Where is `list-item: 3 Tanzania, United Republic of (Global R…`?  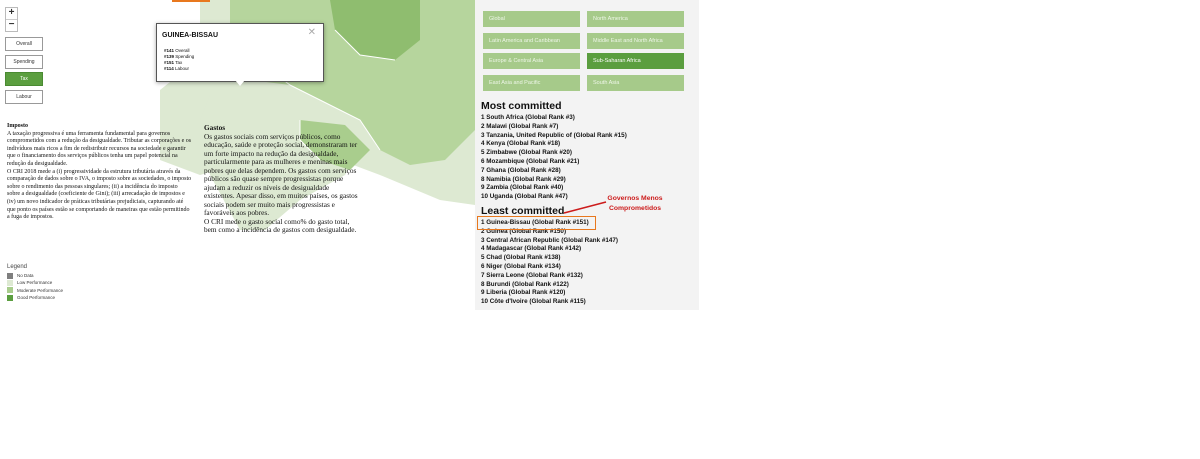
list-item: 3 Tanzania, United Republic of (Global R… is located at coordinates (554, 135).